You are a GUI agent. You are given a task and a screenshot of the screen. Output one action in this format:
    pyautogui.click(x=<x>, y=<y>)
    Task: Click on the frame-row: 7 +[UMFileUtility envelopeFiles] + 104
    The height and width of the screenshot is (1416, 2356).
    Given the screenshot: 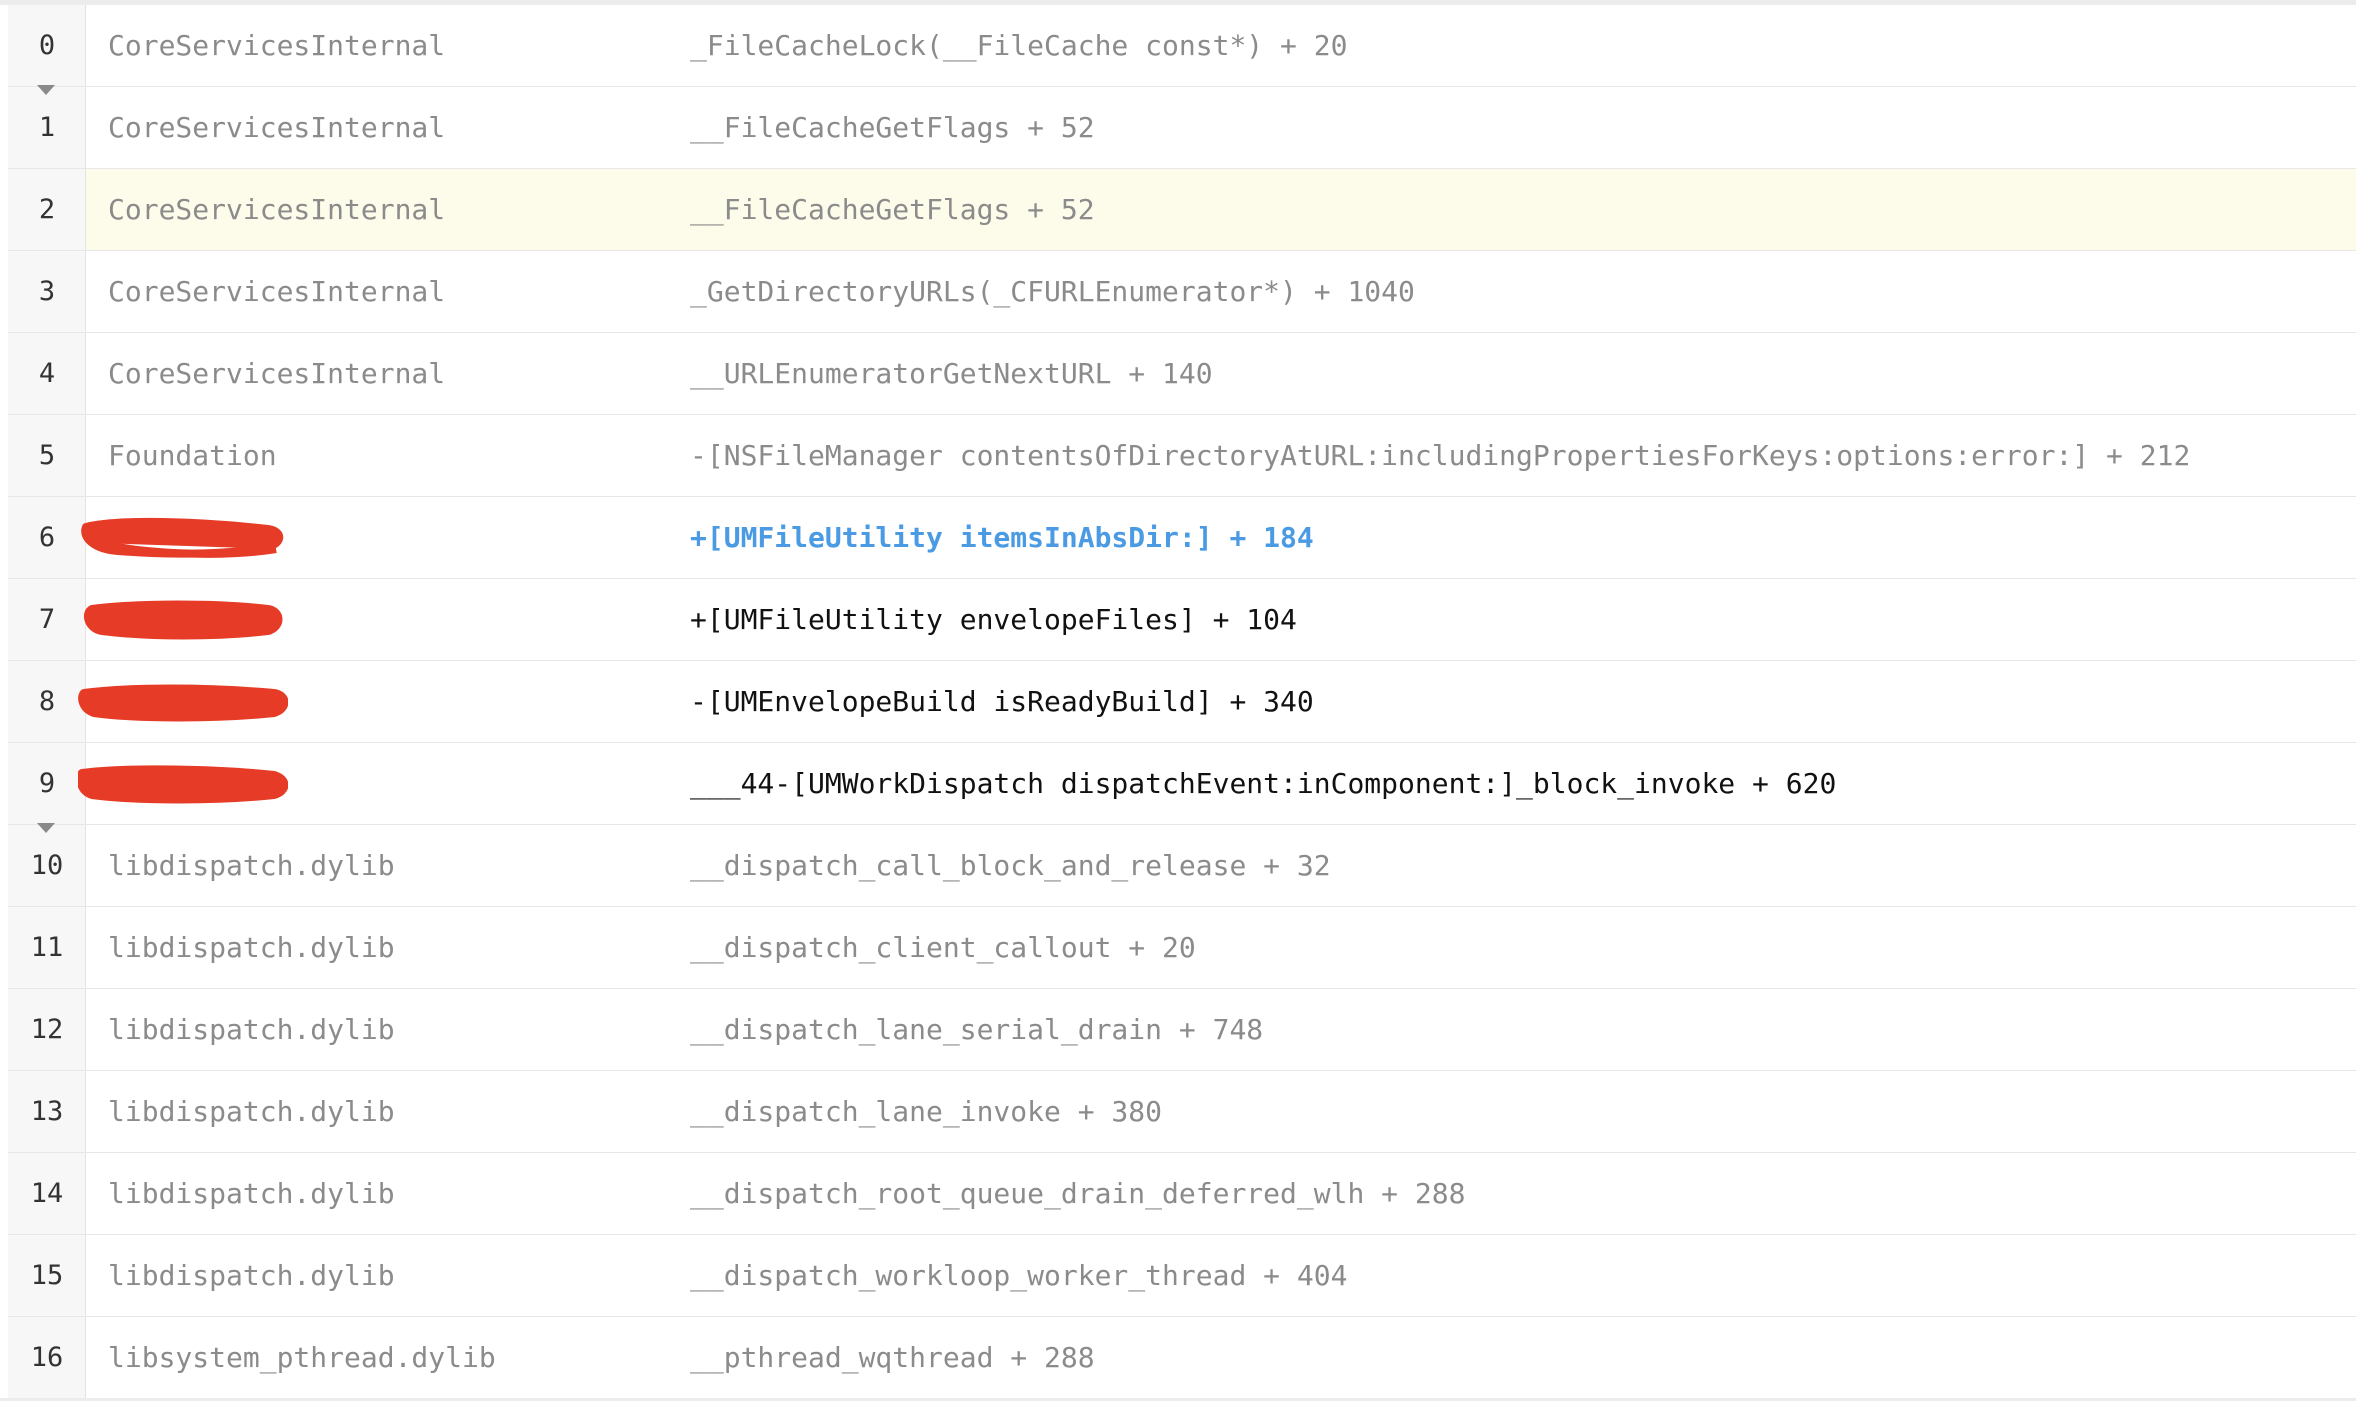 What is the action you would take?
    pyautogui.click(x=1182, y=620)
    